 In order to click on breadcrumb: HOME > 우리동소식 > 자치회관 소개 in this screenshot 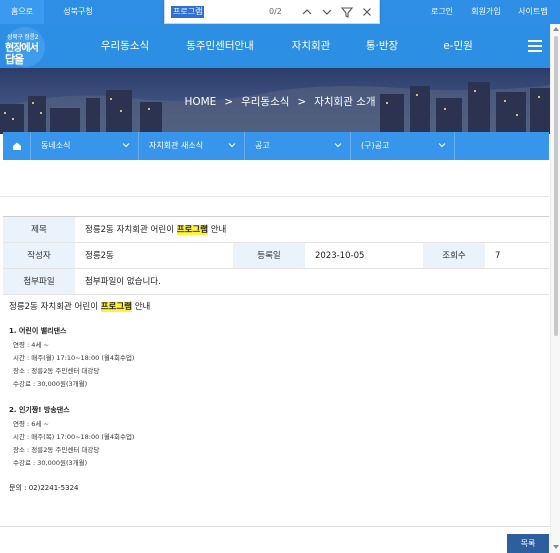, I will do `click(280, 101)`.